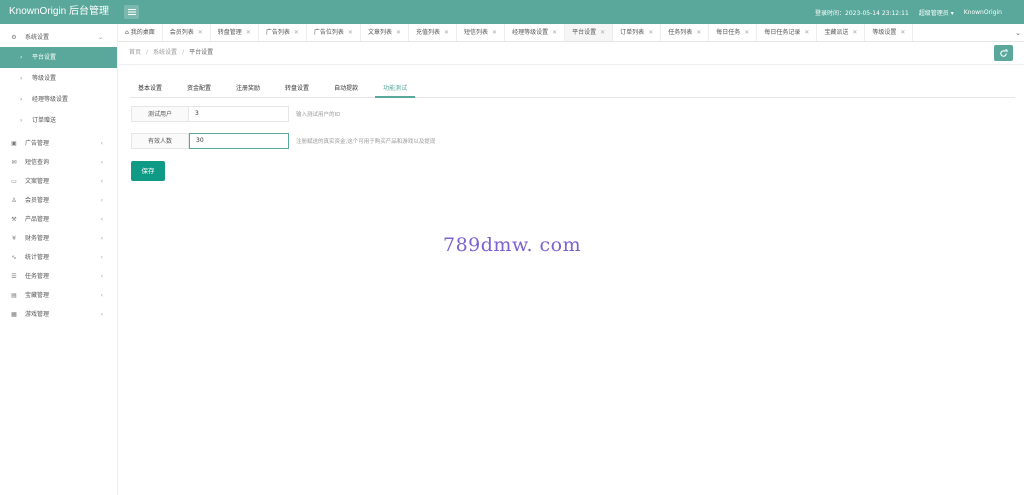  What do you see at coordinates (733, 32) in the screenshot?
I see `tab-item: 每日任务 ✕` at bounding box center [733, 32].